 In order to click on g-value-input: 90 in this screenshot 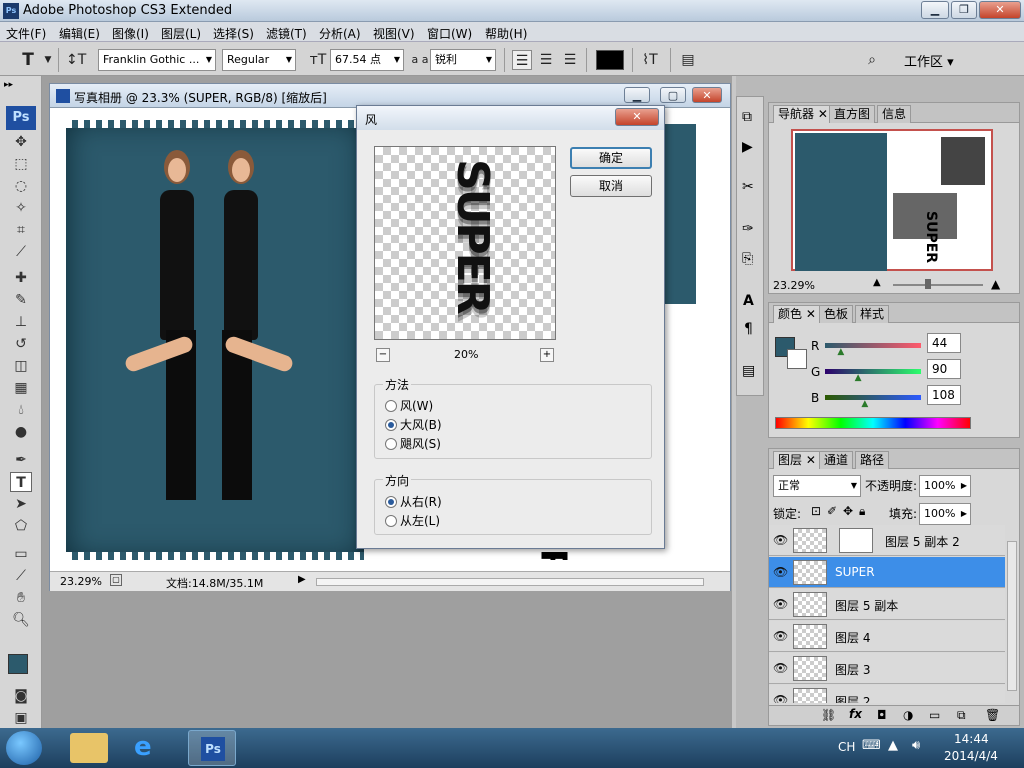, I will do `click(944, 369)`.